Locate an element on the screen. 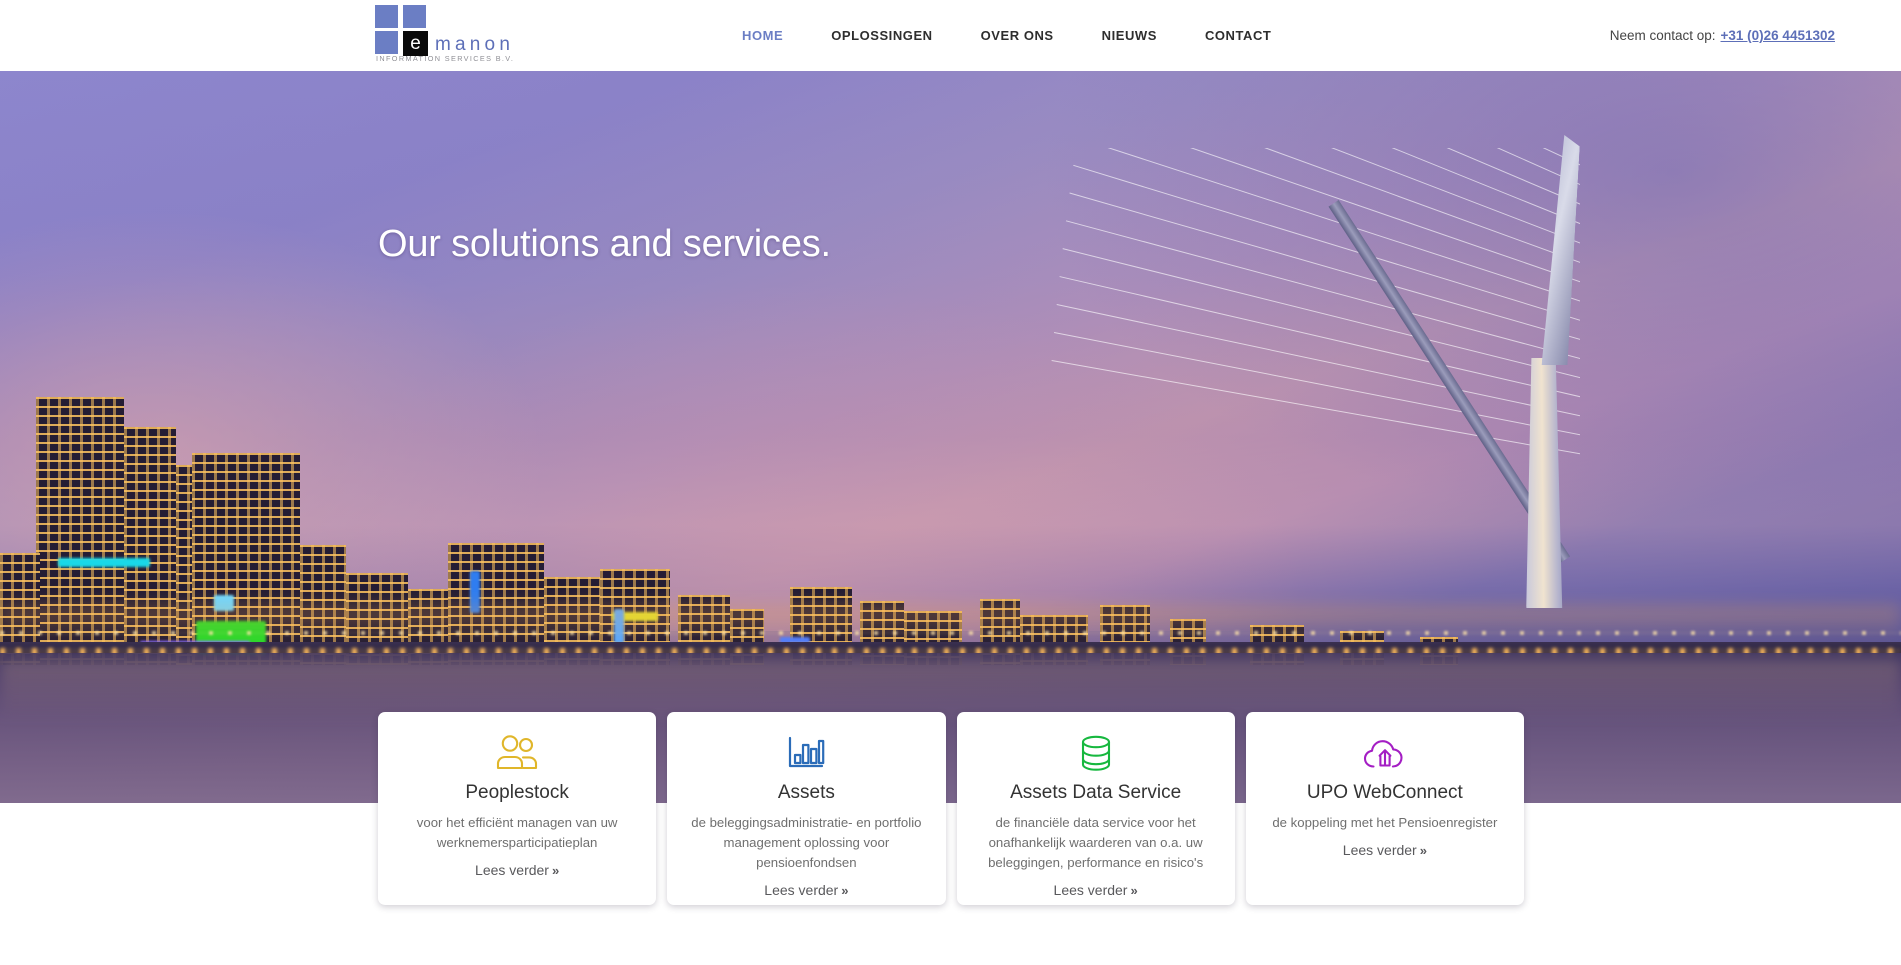 Image resolution: width=1901 pixels, height=965 pixels. contact-prefix-label: Neem contact op: is located at coordinates (1662, 35).